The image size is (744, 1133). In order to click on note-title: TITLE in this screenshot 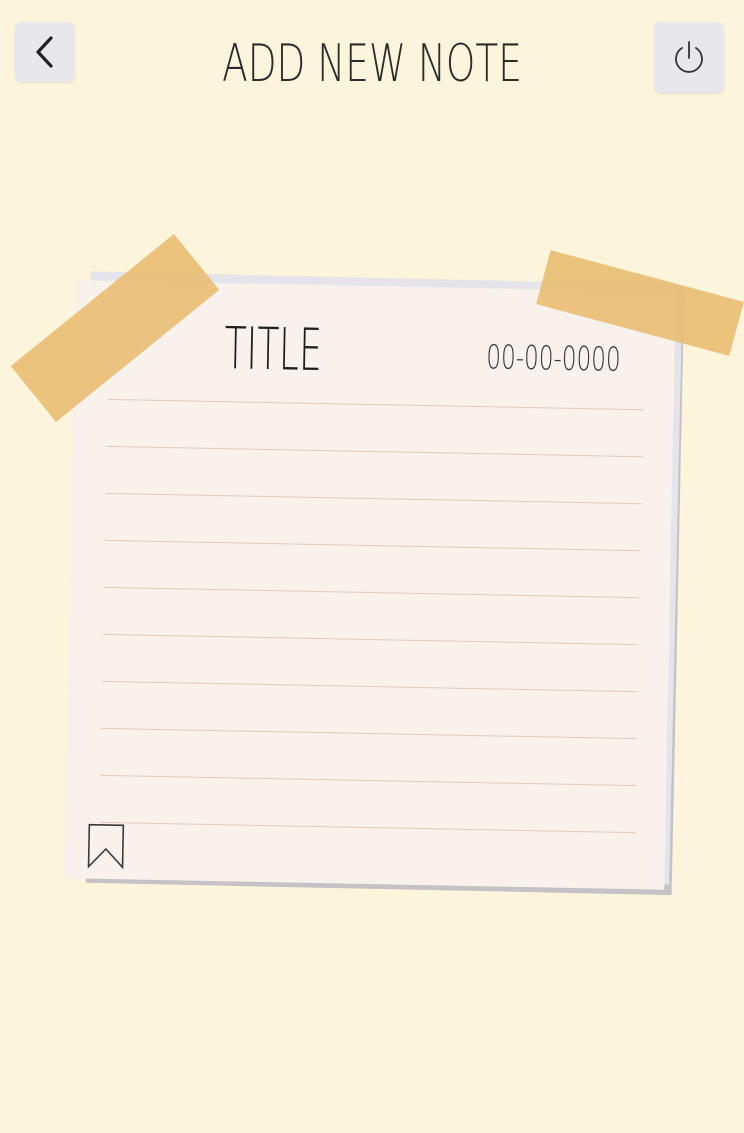, I will do `click(273, 349)`.